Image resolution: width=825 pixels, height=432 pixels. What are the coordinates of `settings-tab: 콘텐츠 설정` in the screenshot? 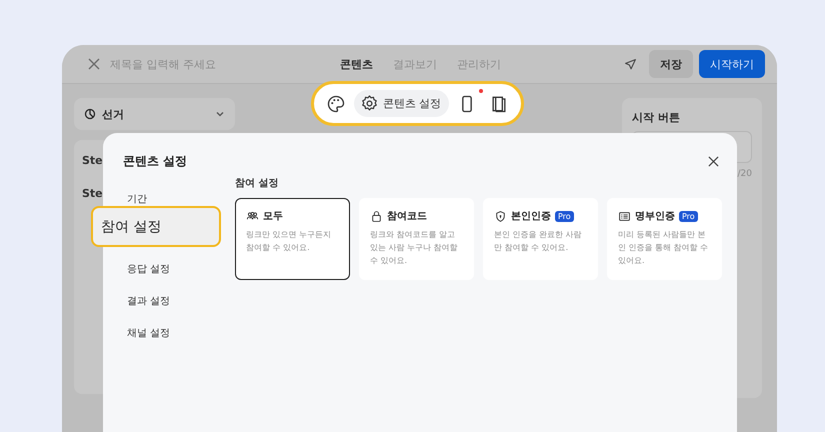 It's located at (402, 103).